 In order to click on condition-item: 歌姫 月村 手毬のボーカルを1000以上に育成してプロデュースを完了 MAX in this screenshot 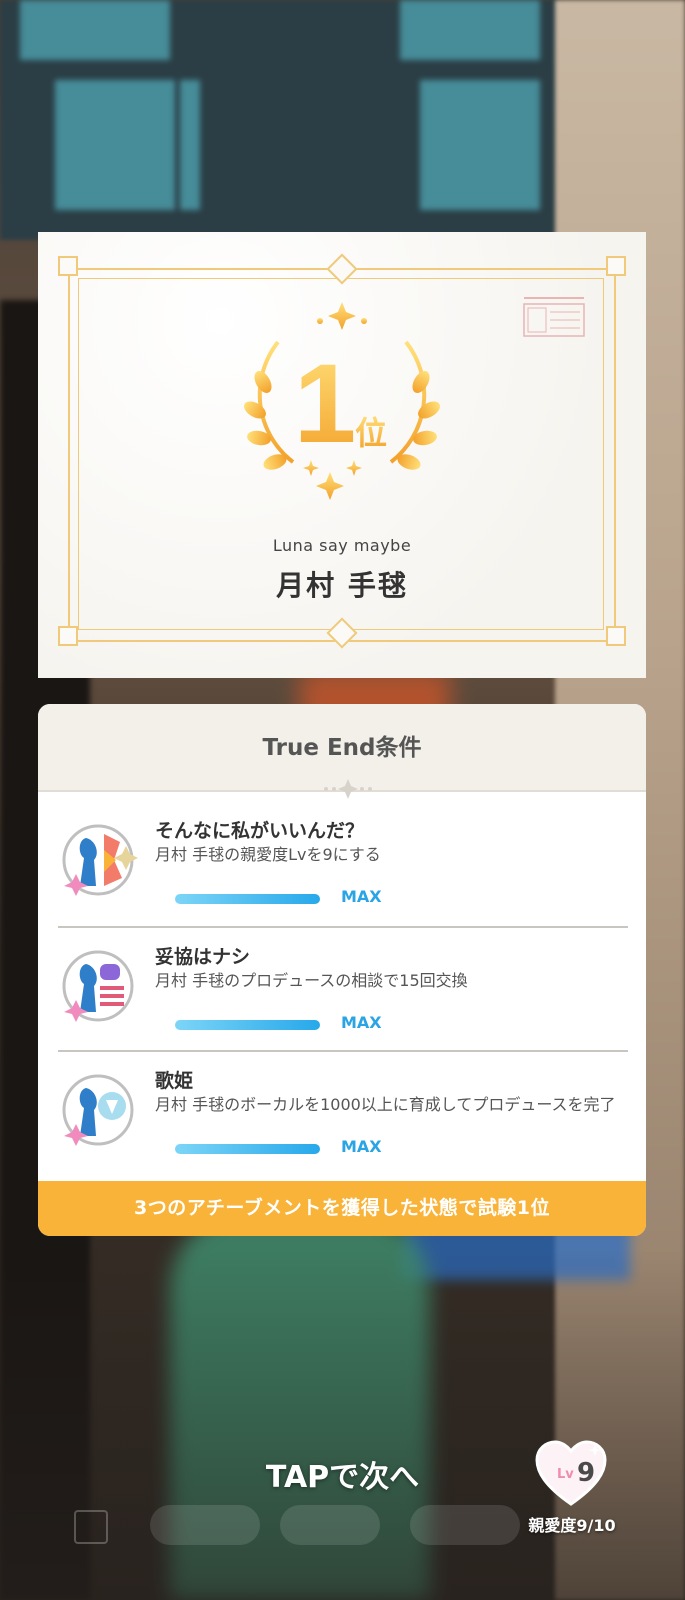, I will do `click(343, 1111)`.